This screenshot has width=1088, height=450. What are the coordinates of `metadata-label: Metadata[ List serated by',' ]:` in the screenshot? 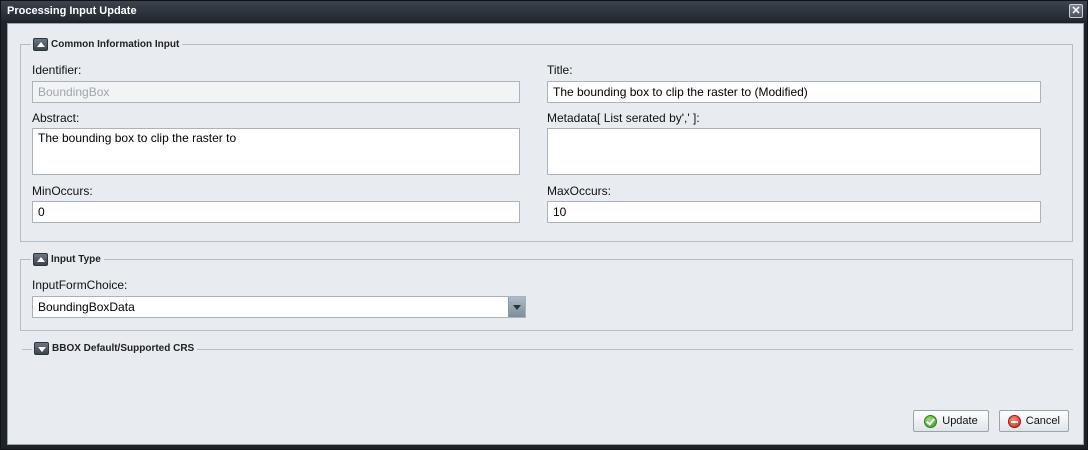 It's located at (623, 118).